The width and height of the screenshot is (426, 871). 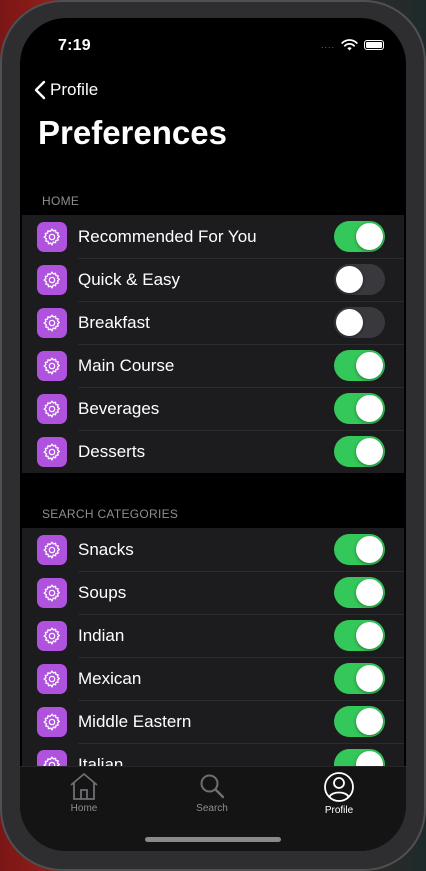 I want to click on setting-label: Mexican, so click(x=110, y=678).